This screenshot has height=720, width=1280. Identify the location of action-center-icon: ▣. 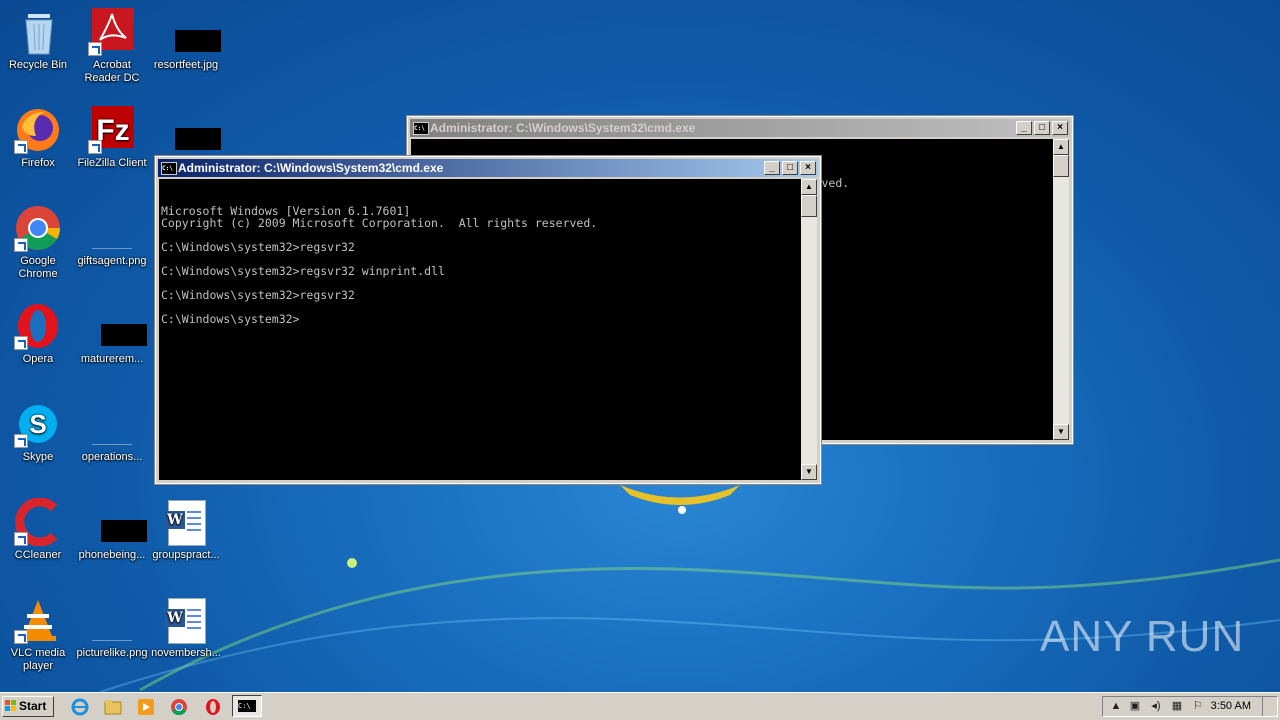
(1135, 706).